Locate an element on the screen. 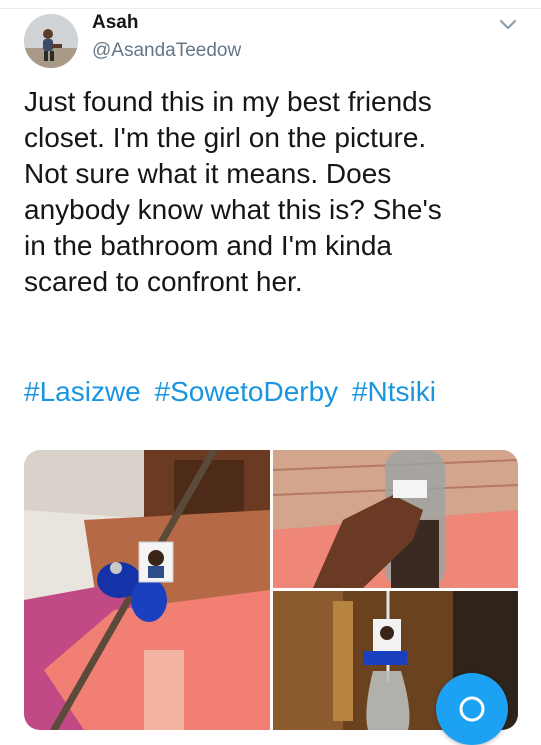  compose-button is located at coordinates (472, 709).